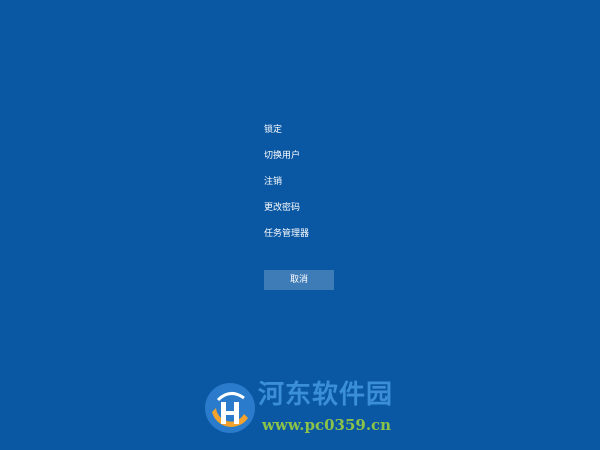 This screenshot has height=450, width=600. Describe the element at coordinates (364, 130) in the screenshot. I see `lock-option: 锁定` at that location.